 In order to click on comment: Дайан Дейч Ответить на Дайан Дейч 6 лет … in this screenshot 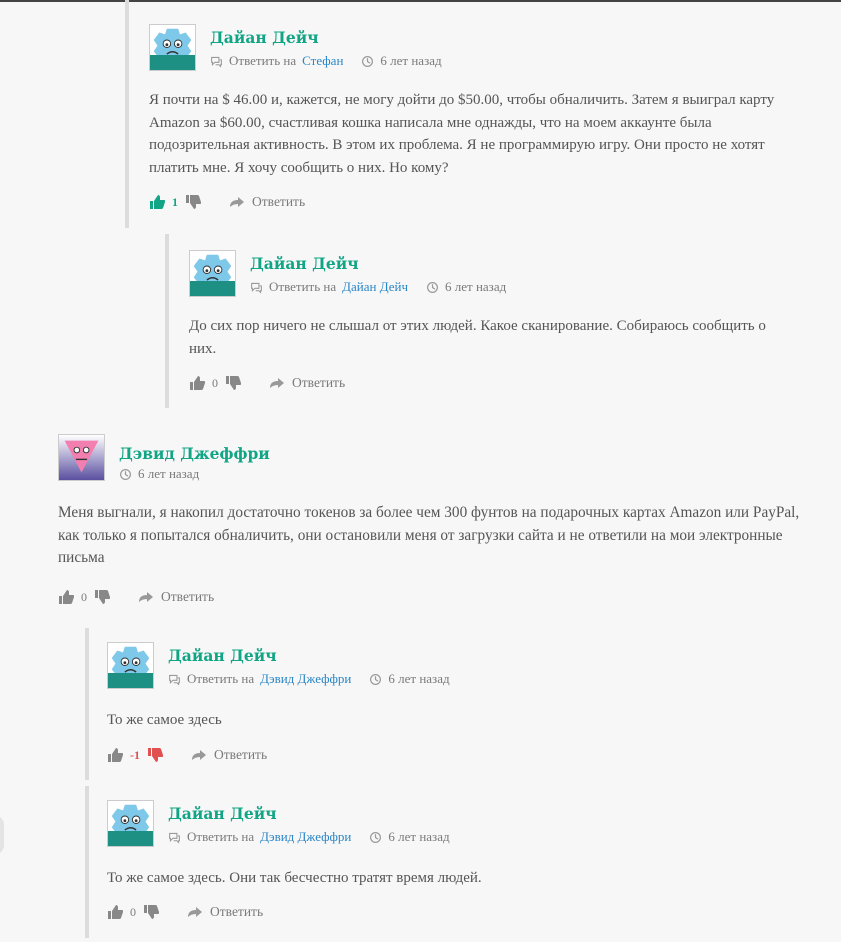, I will do `click(495, 321)`.